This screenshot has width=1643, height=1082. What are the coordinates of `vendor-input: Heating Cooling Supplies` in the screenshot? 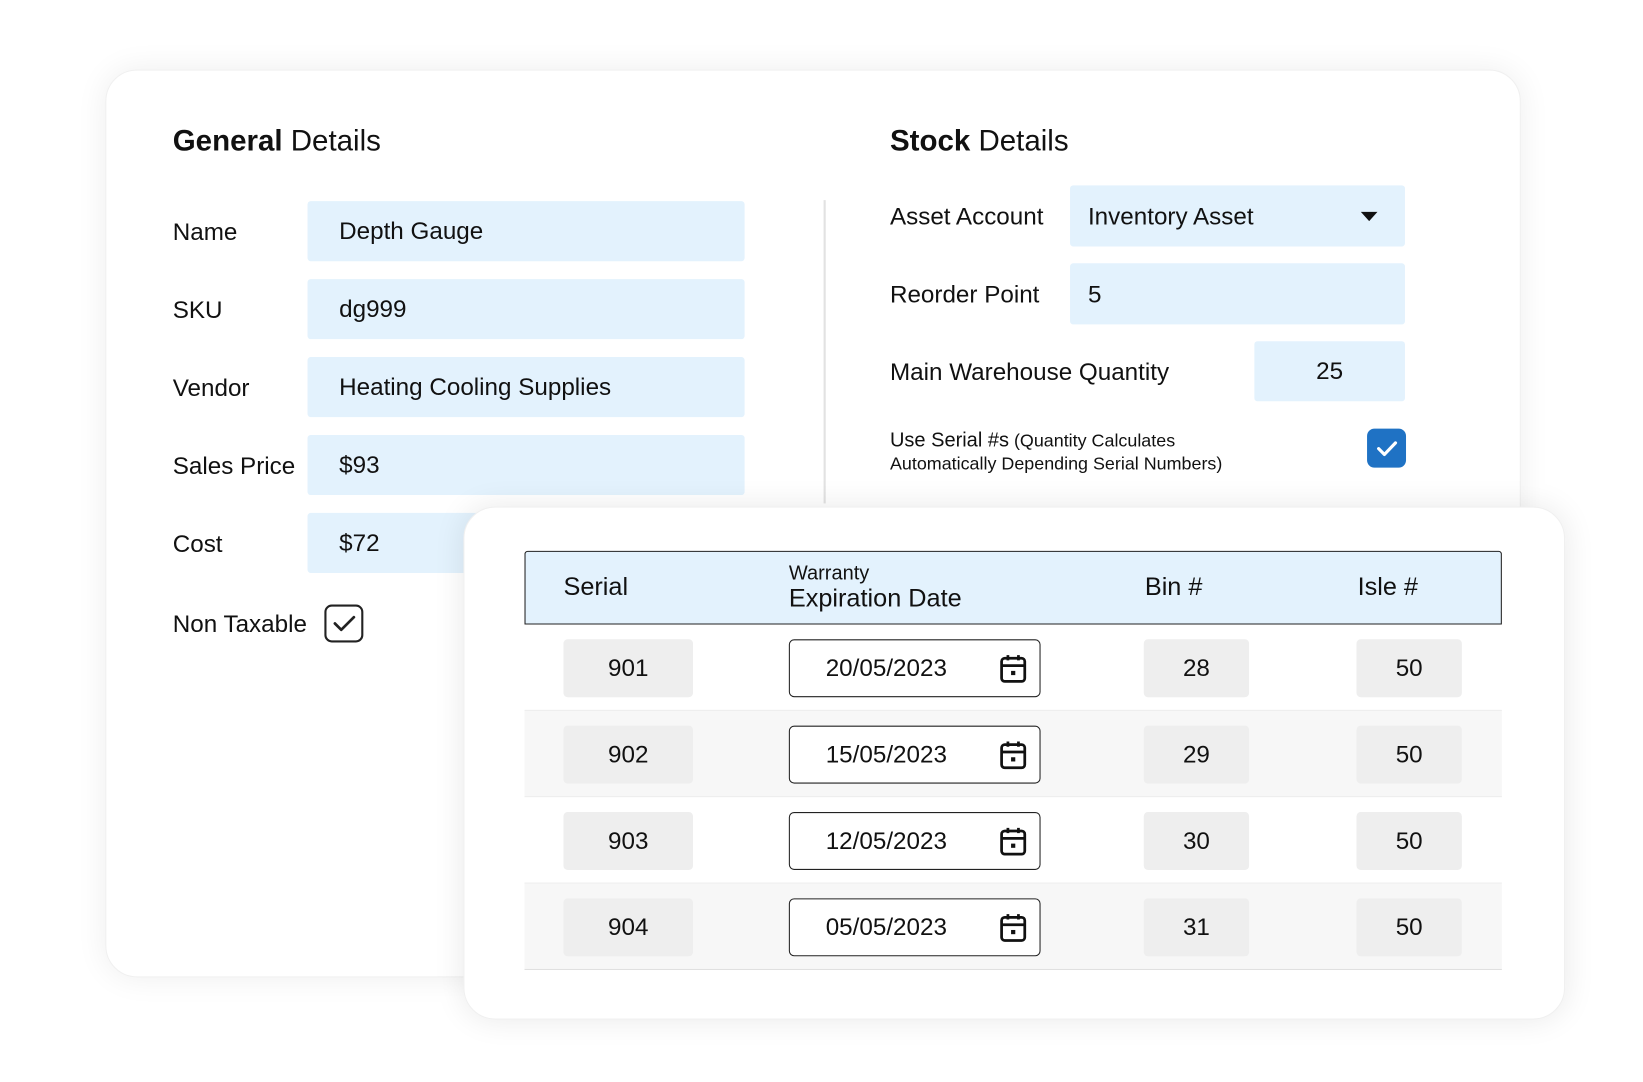 It's located at (526, 387).